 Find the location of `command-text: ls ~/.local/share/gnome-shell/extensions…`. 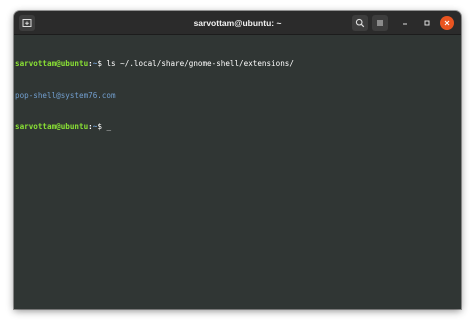

command-text: ls ~/.local/share/gnome-shell/extensions… is located at coordinates (200, 63).